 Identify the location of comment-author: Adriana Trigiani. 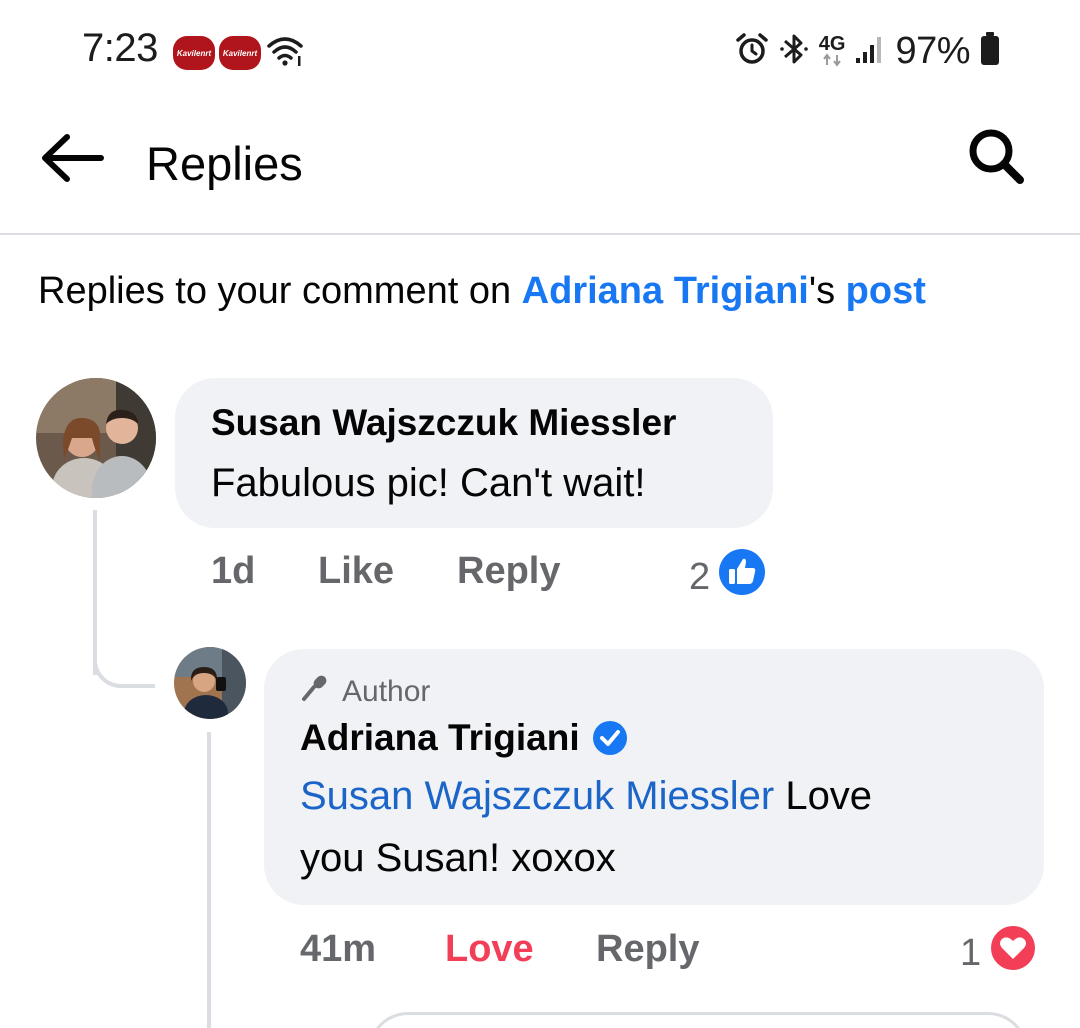
(440, 738).